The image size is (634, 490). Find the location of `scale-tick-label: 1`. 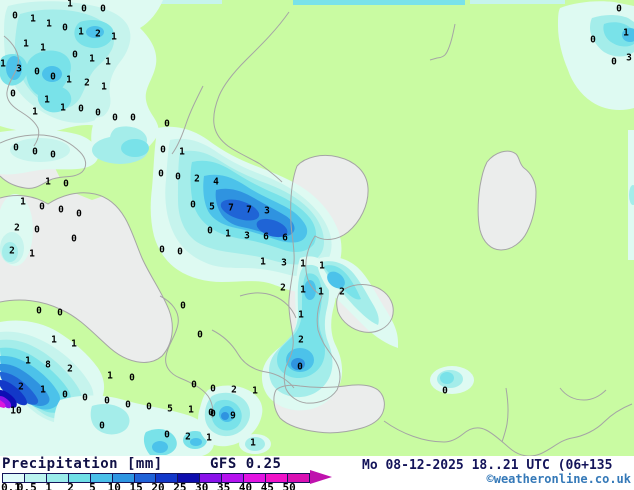

scale-tick-label: 1 is located at coordinates (49, 485).